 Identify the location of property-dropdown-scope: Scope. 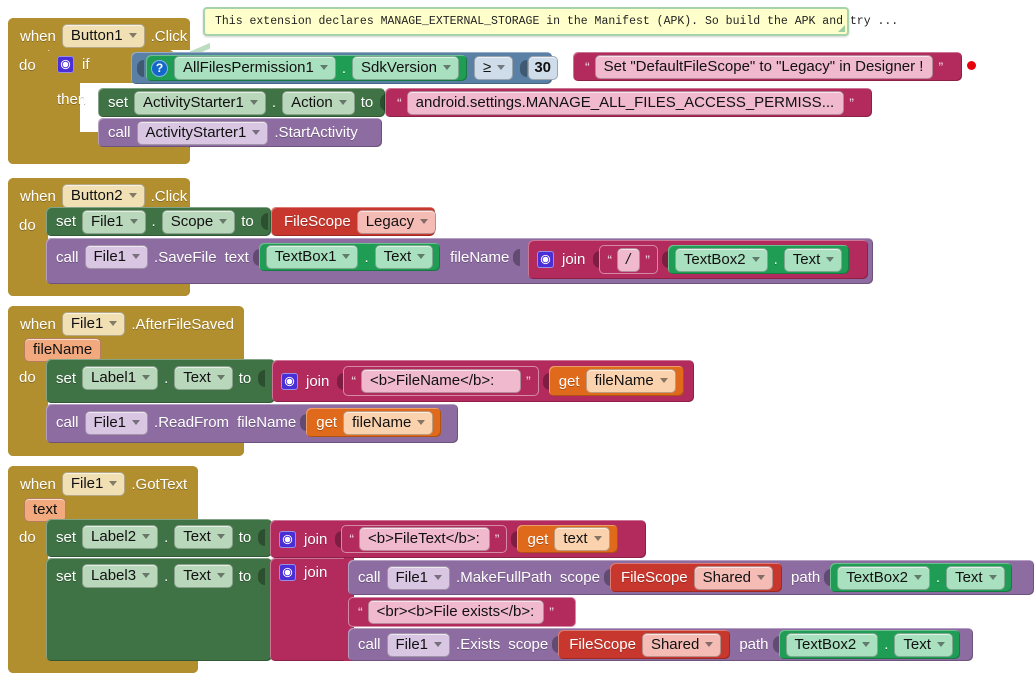
(198, 221).